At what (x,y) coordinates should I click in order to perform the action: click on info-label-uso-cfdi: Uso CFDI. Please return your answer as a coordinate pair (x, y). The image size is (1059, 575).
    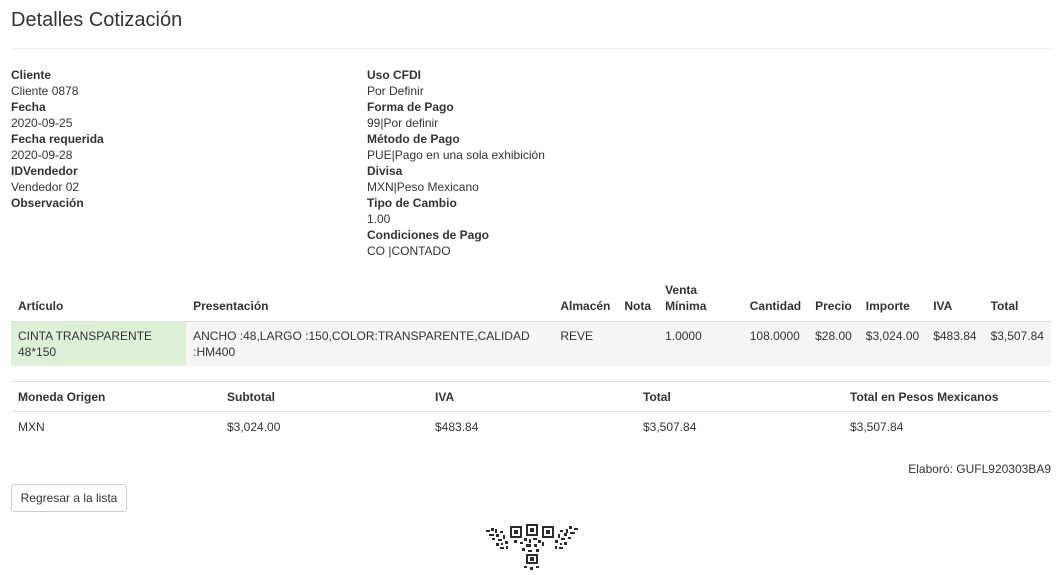
    Looking at the image, I should click on (394, 75).